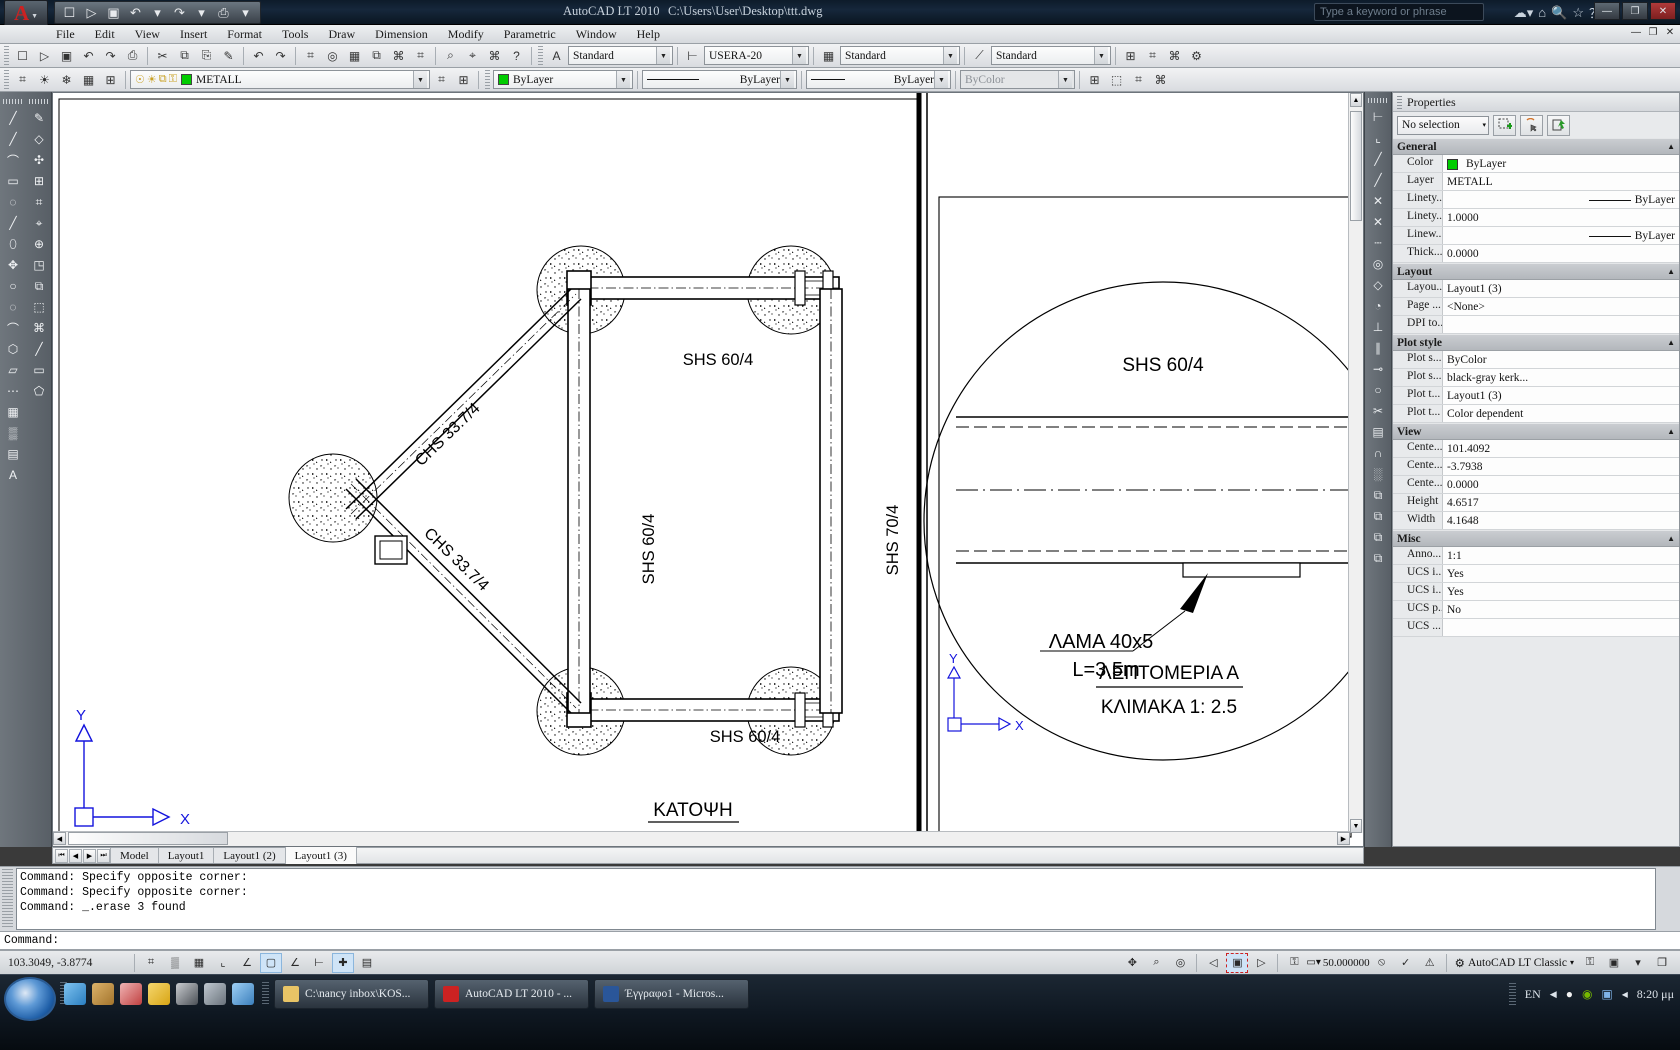  I want to click on quick-select-button, so click(1504, 125).